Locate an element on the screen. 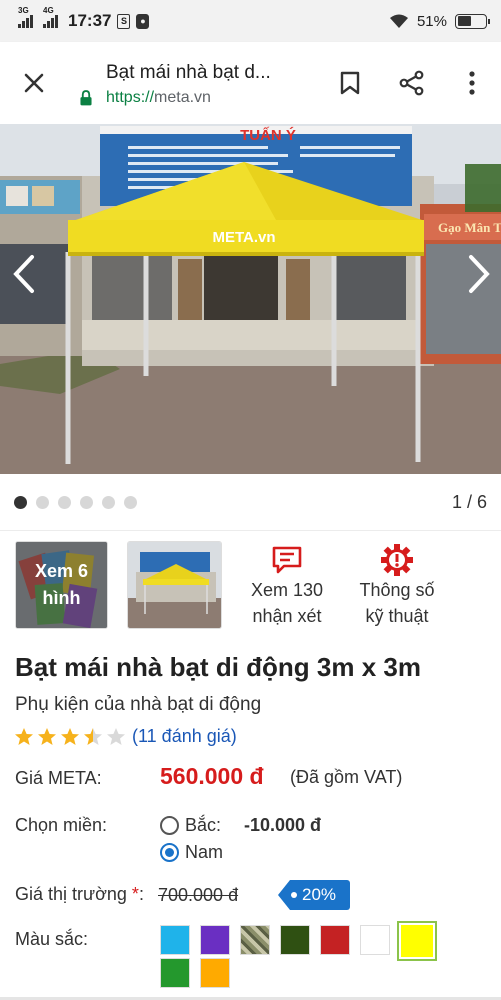 This screenshot has height=1000, width=501. rating-stars is located at coordinates (70, 737).